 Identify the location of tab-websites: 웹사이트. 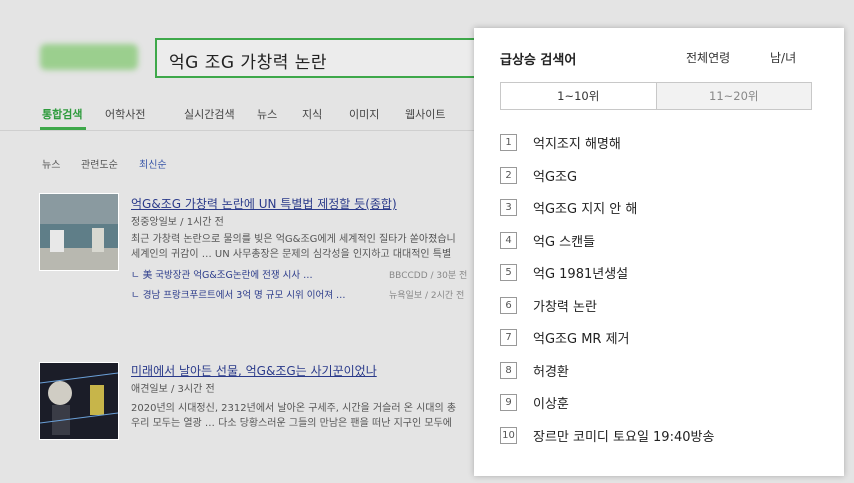
(425, 114).